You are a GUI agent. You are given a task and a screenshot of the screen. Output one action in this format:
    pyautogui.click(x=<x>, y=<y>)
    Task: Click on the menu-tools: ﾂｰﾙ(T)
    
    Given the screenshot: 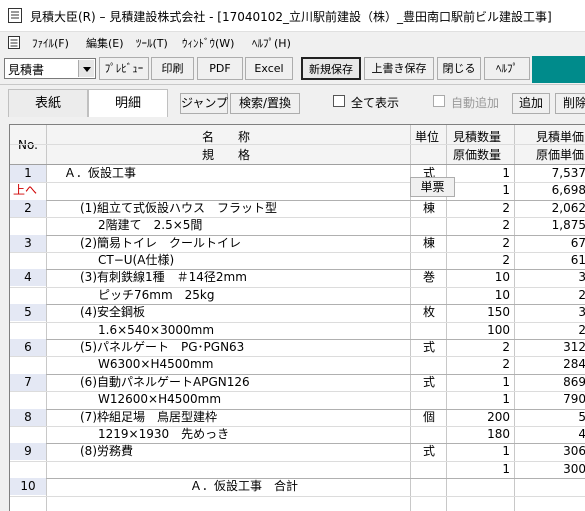 What is the action you would take?
    pyautogui.click(x=152, y=43)
    